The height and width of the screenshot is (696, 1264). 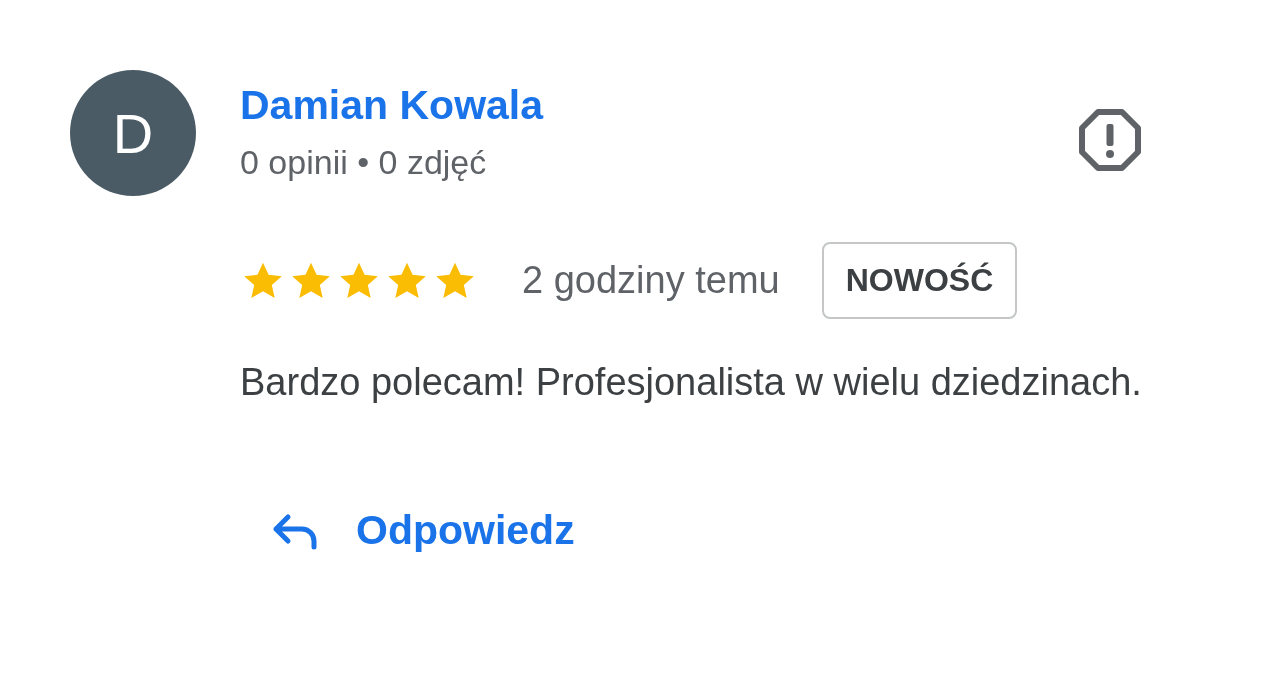 What do you see at coordinates (651, 280) in the screenshot?
I see `review-time: 2 godziny temu` at bounding box center [651, 280].